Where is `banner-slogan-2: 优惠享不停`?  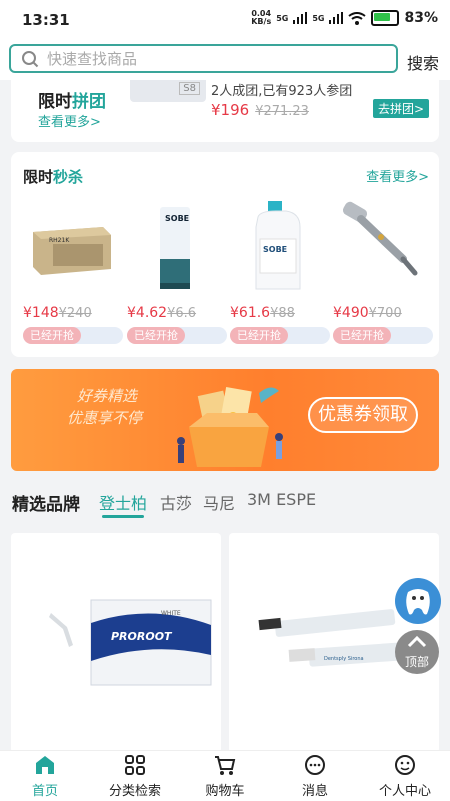
banner-slogan-2: 优惠享不停 is located at coordinates (105, 418).